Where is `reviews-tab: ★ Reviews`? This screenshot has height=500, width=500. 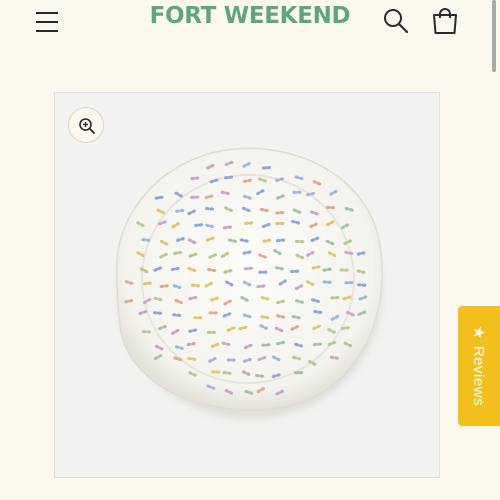 reviews-tab: ★ Reviews is located at coordinates (479, 366).